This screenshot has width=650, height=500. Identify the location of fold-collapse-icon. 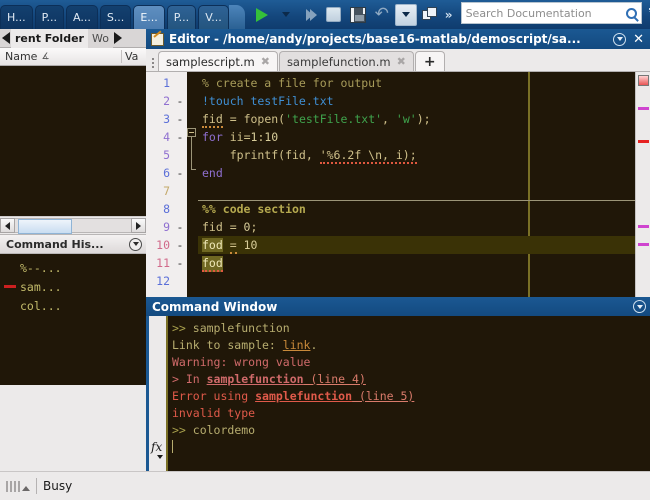
(191, 132).